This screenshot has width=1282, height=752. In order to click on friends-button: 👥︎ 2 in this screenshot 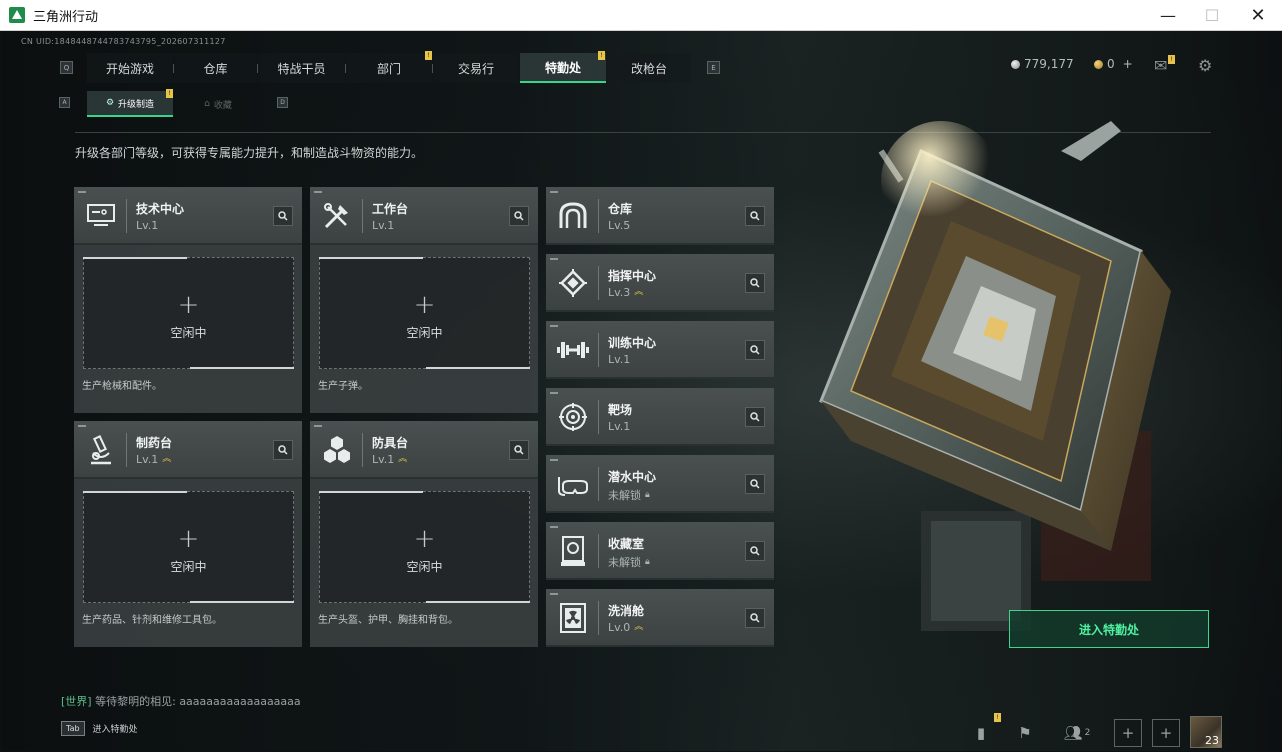, I will do `click(1077, 733)`.